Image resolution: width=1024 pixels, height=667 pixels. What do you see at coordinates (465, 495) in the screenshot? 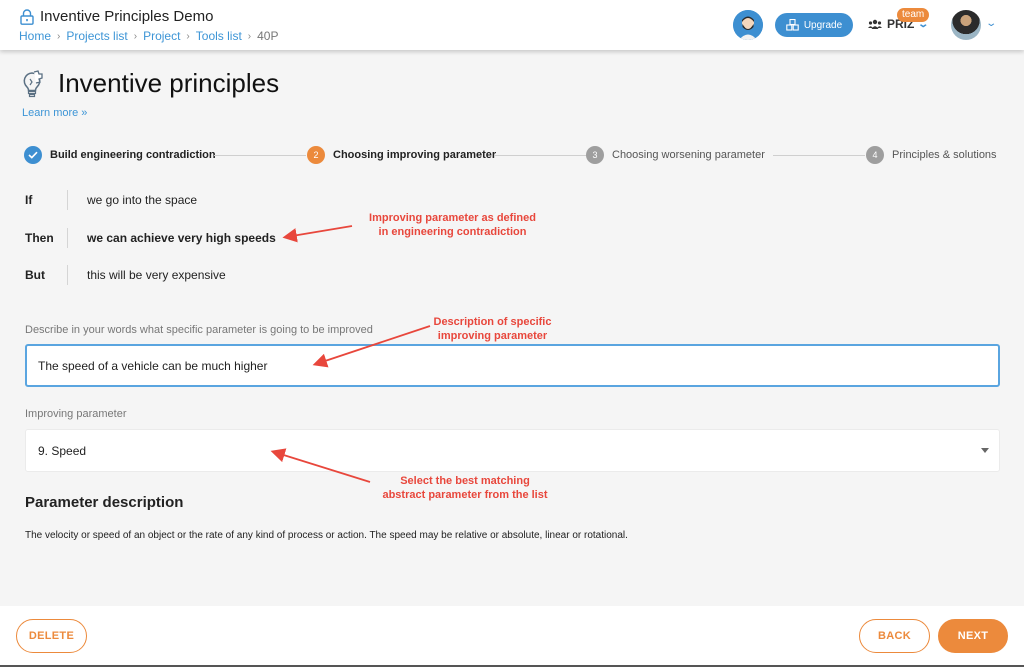
I see `annotation-line: abstract parameter from the list` at bounding box center [465, 495].